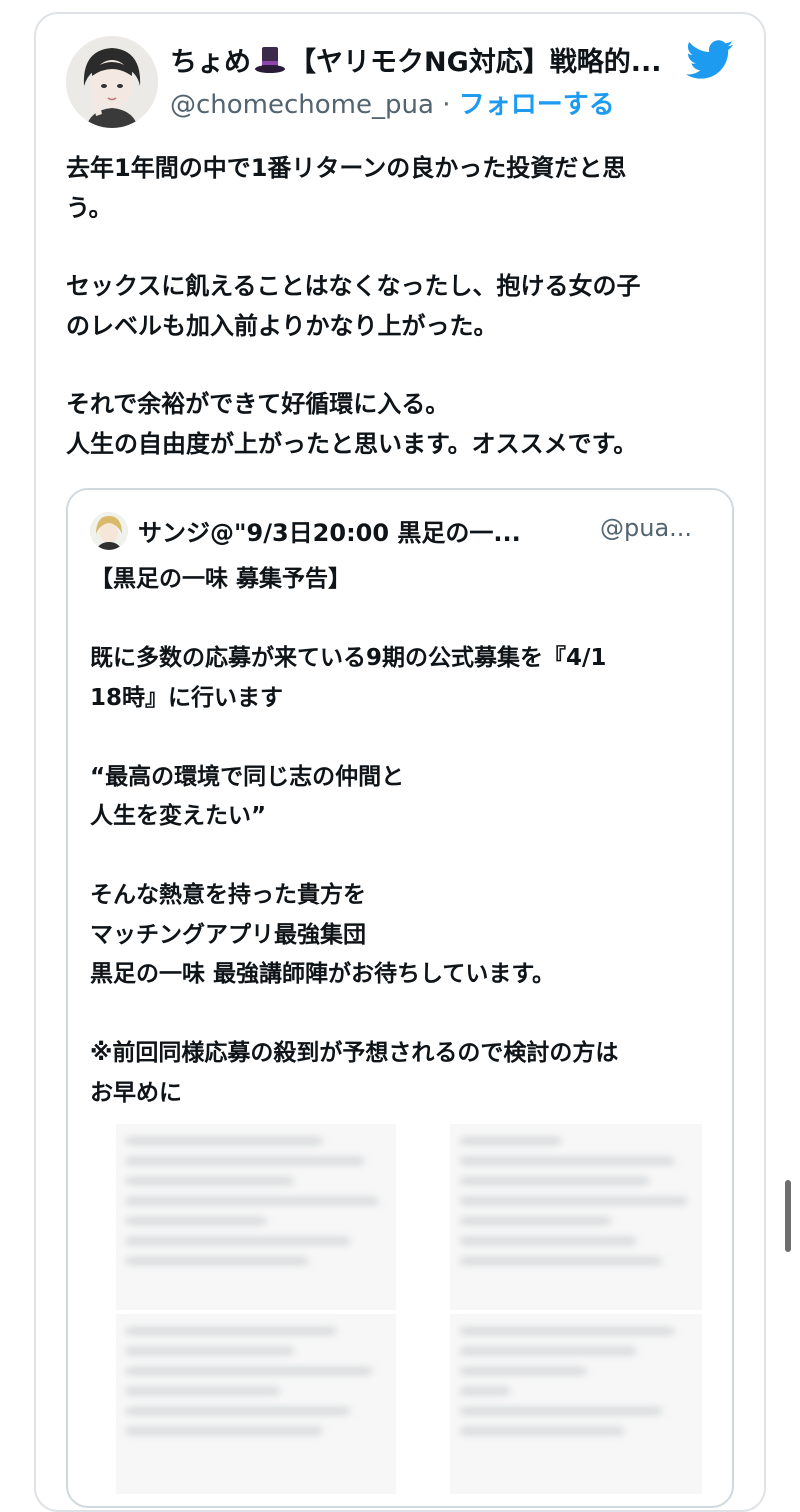 Image resolution: width=800 pixels, height=1512 pixels. I want to click on author-handle: @chomechome_pua, so click(302, 105).